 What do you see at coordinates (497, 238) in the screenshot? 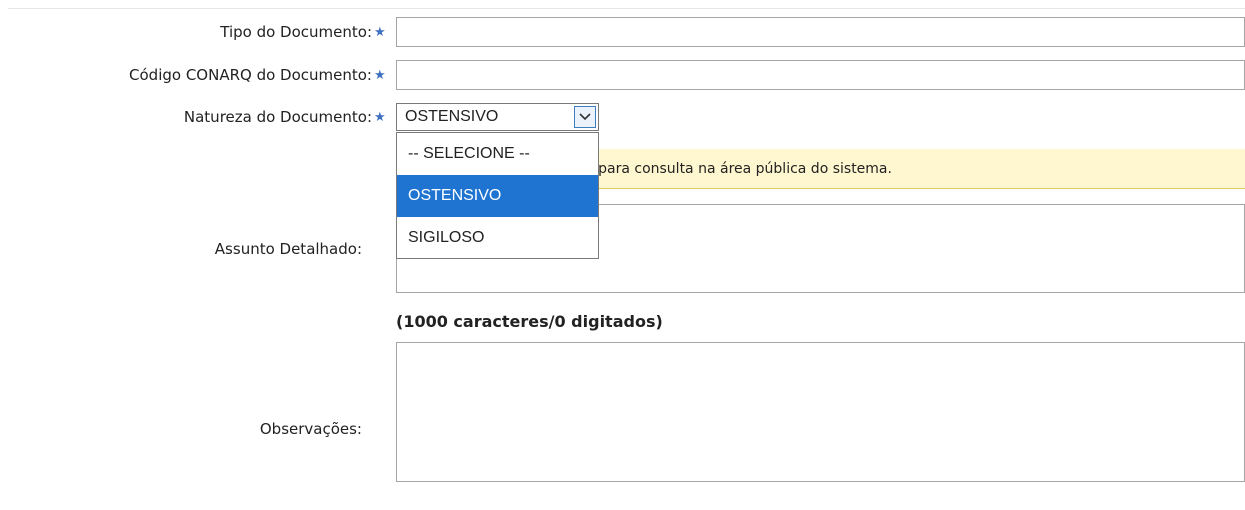
I see `option-sigiloso: SIGILOSO` at bounding box center [497, 238].